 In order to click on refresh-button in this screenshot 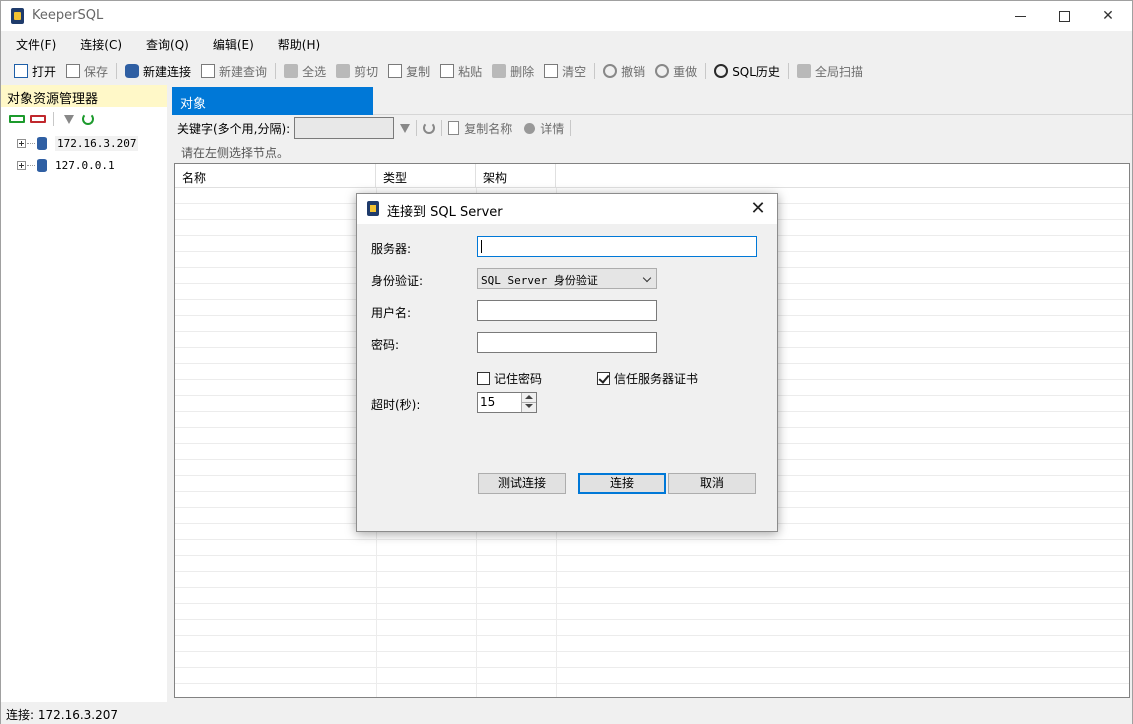, I will do `click(429, 128)`.